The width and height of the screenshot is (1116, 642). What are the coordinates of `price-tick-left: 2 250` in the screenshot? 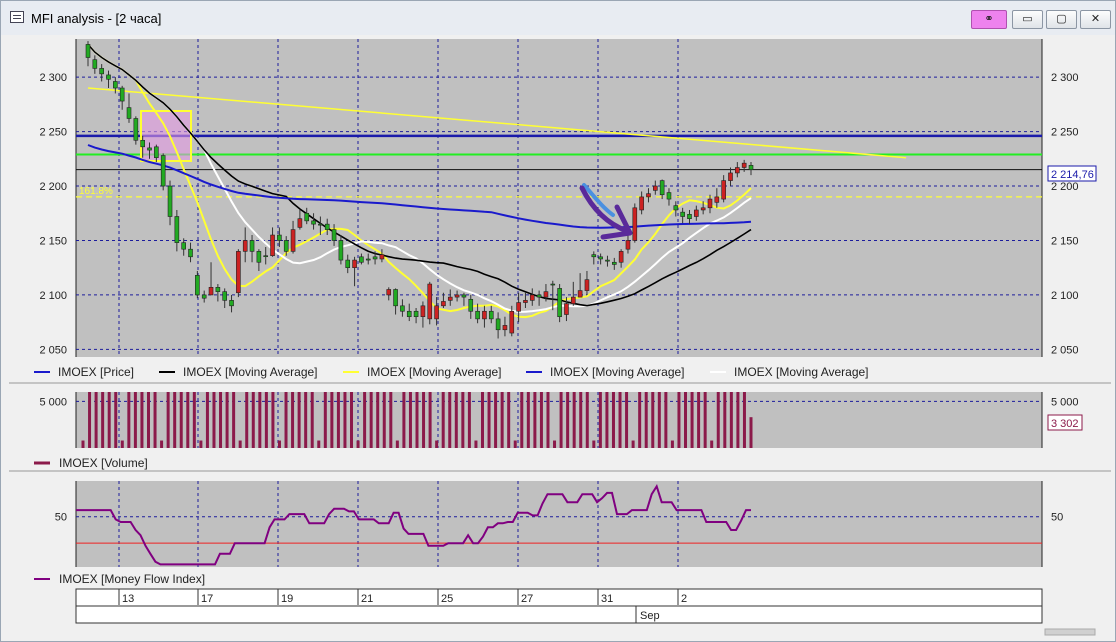 It's located at (53, 133).